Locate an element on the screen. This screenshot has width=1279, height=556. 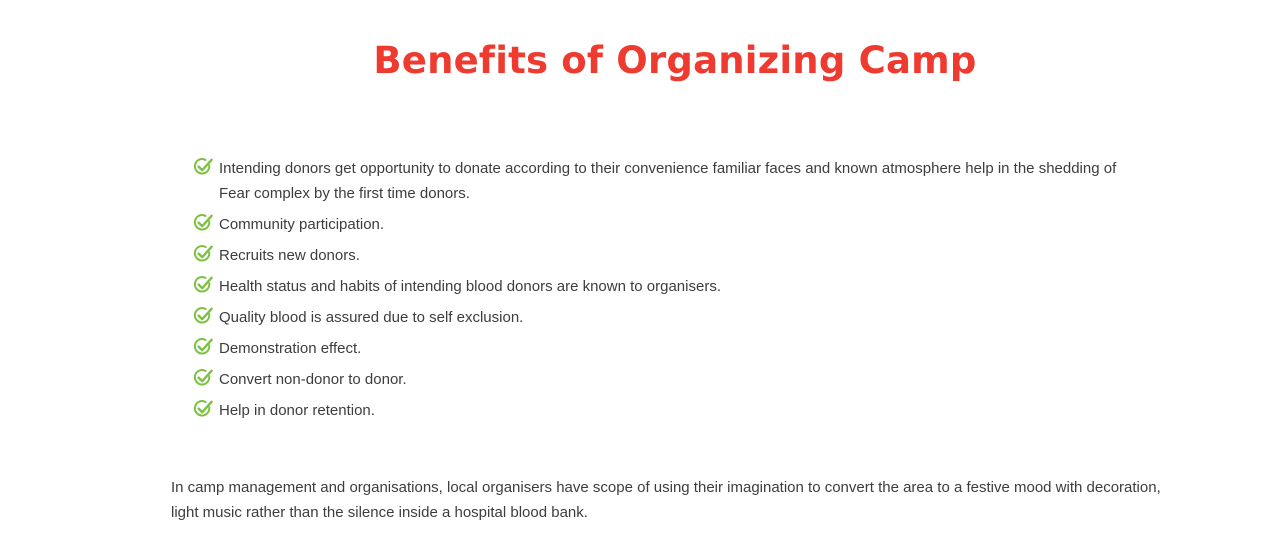
benefit-text: Demonstration effect. is located at coordinates (290, 348).